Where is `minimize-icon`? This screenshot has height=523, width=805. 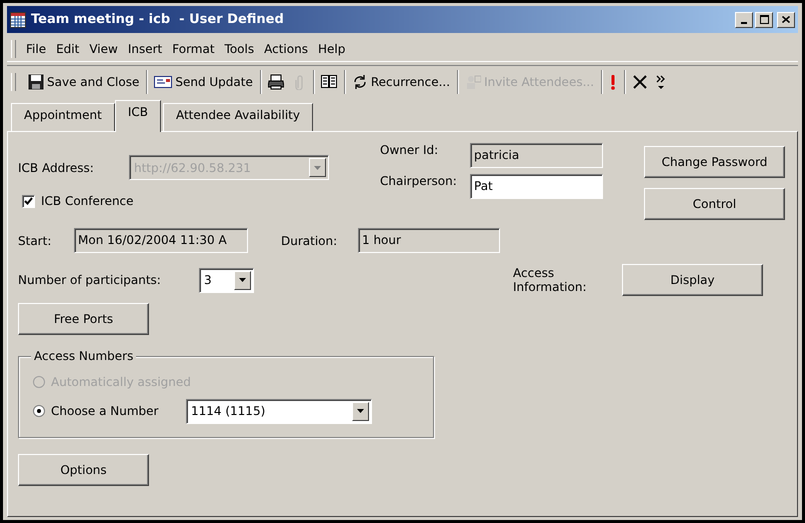 minimize-icon is located at coordinates (744, 23).